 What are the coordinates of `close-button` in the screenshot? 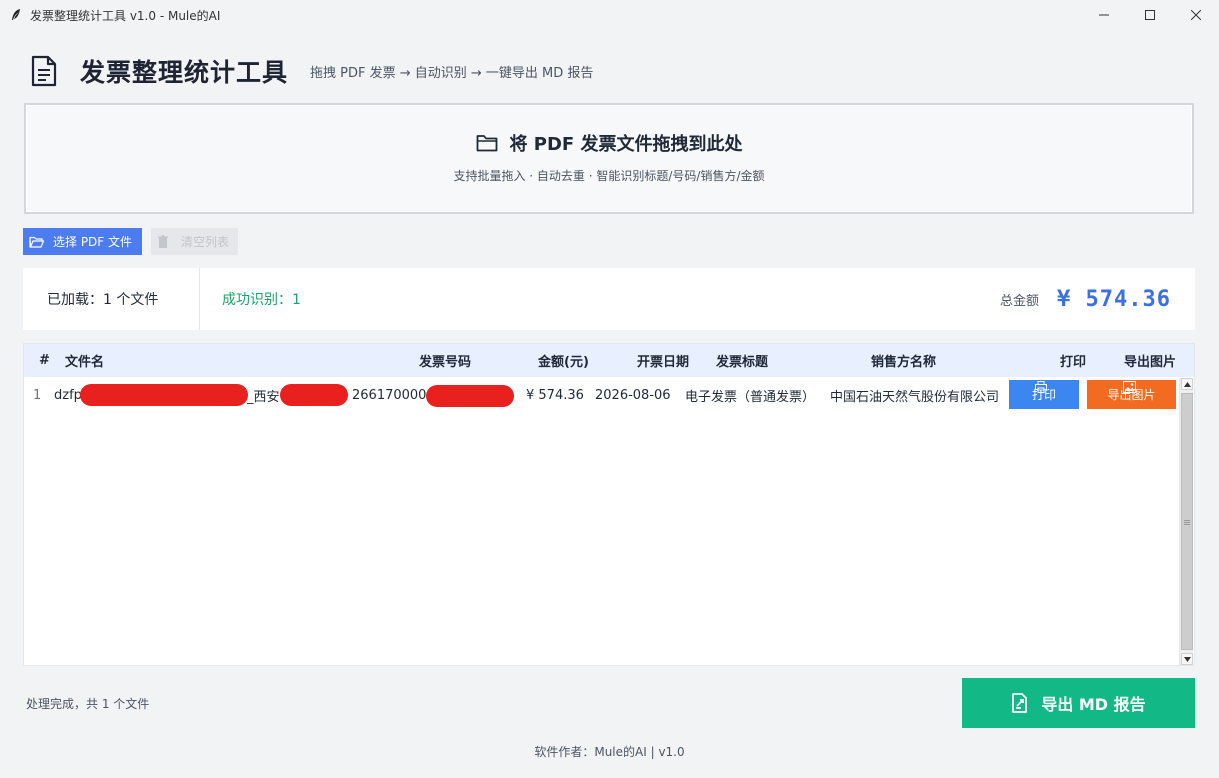 It's located at (1196, 15).